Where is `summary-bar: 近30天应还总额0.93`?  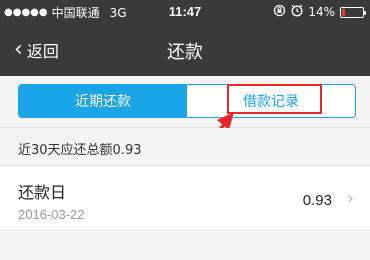 summary-bar: 近30天应还总额0.93 is located at coordinates (185, 147).